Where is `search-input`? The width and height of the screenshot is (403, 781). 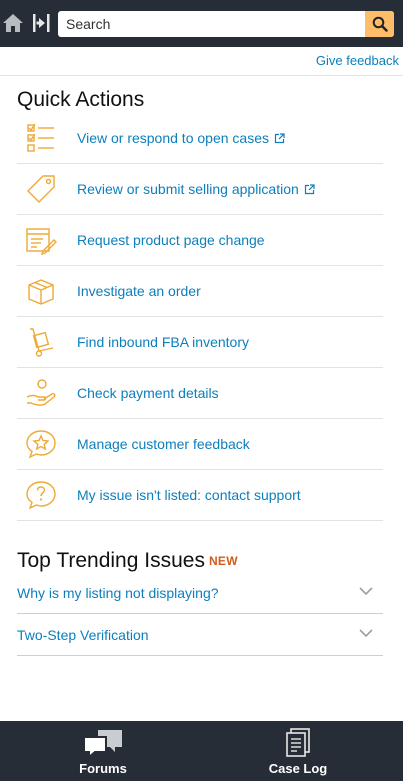 search-input is located at coordinates (211, 24).